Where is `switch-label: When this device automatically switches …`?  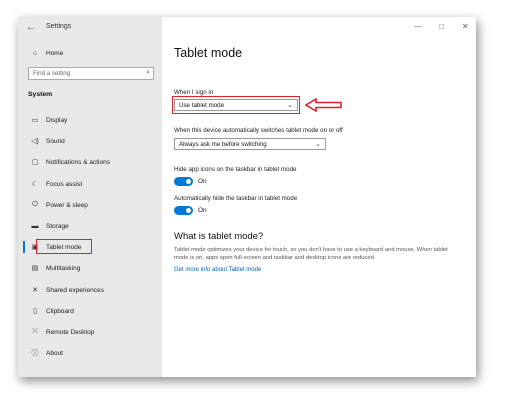
switch-label: When this device automatically switches … is located at coordinates (258, 130).